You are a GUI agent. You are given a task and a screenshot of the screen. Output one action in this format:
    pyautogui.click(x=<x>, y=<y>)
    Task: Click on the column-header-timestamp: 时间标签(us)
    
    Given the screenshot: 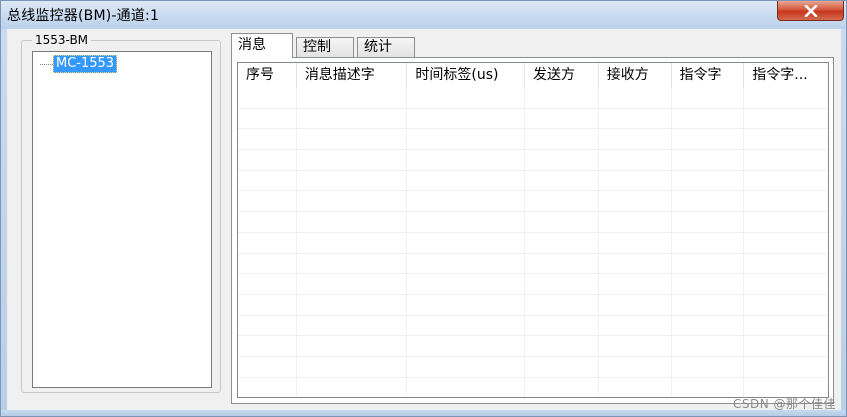 What is the action you would take?
    pyautogui.click(x=466, y=75)
    